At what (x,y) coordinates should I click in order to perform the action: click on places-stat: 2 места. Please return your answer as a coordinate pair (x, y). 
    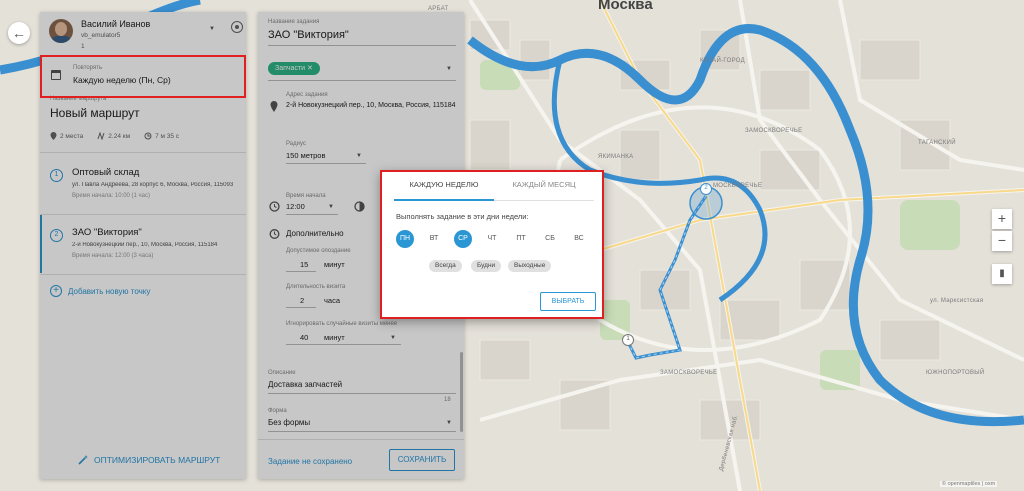
    Looking at the image, I should click on (66, 136).